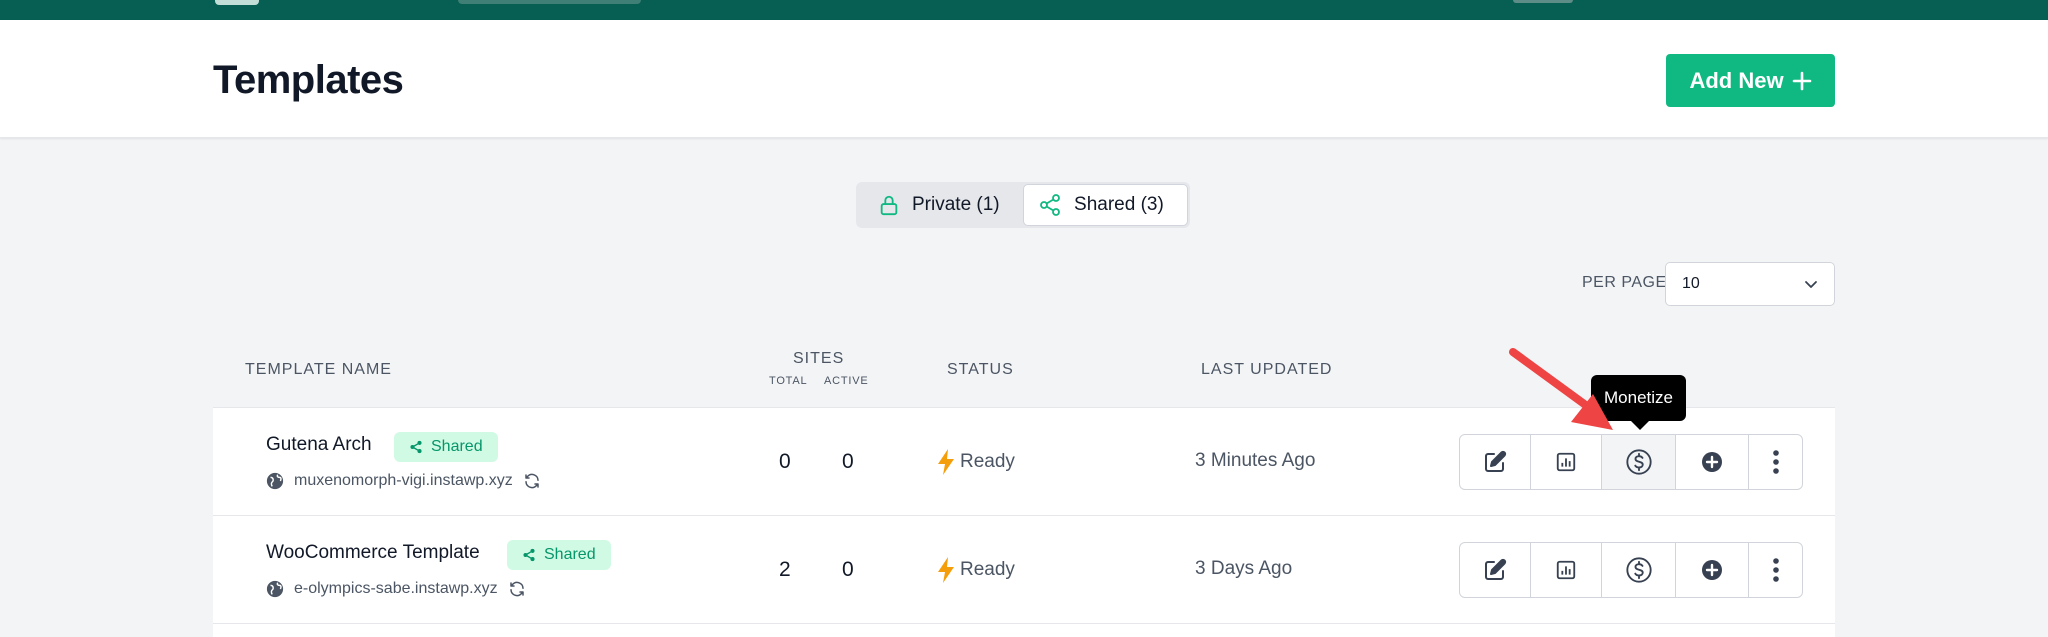 The height and width of the screenshot is (637, 2048). Describe the element at coordinates (956, 204) in the screenshot. I see `tab-private-label: Private (1)` at that location.